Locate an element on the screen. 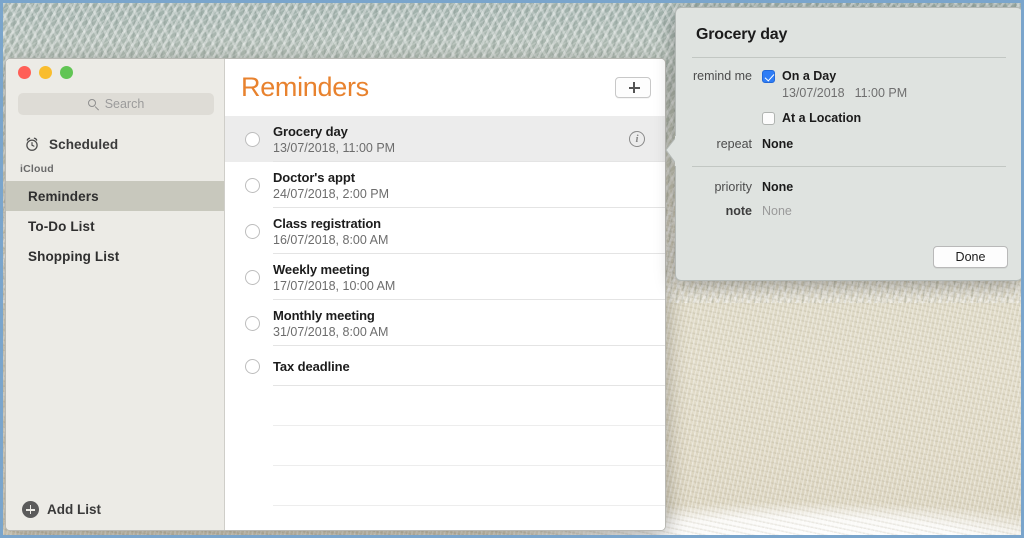 The image size is (1024, 538). search-icon is located at coordinates (93, 104).